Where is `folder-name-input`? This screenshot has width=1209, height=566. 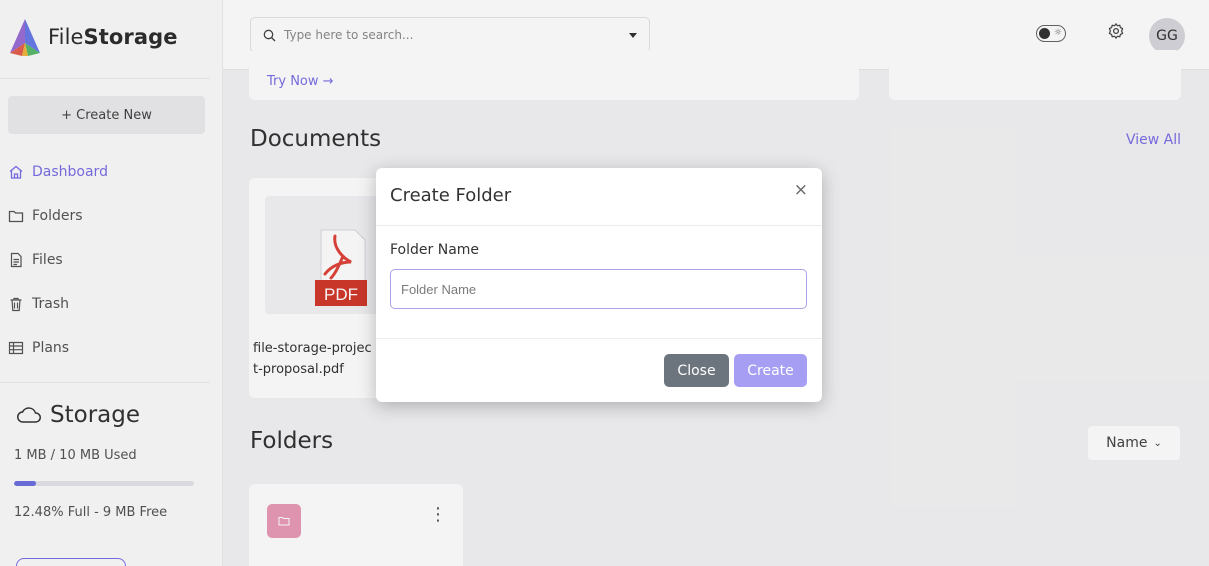 folder-name-input is located at coordinates (598, 289).